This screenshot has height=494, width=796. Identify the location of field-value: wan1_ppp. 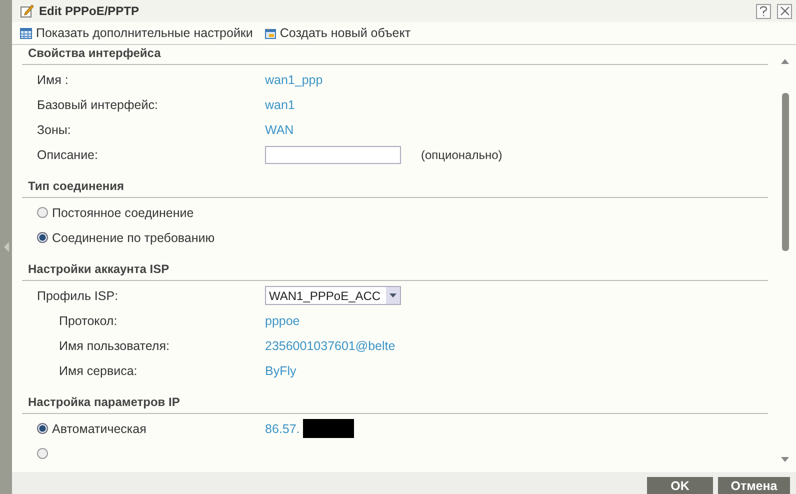
(294, 79).